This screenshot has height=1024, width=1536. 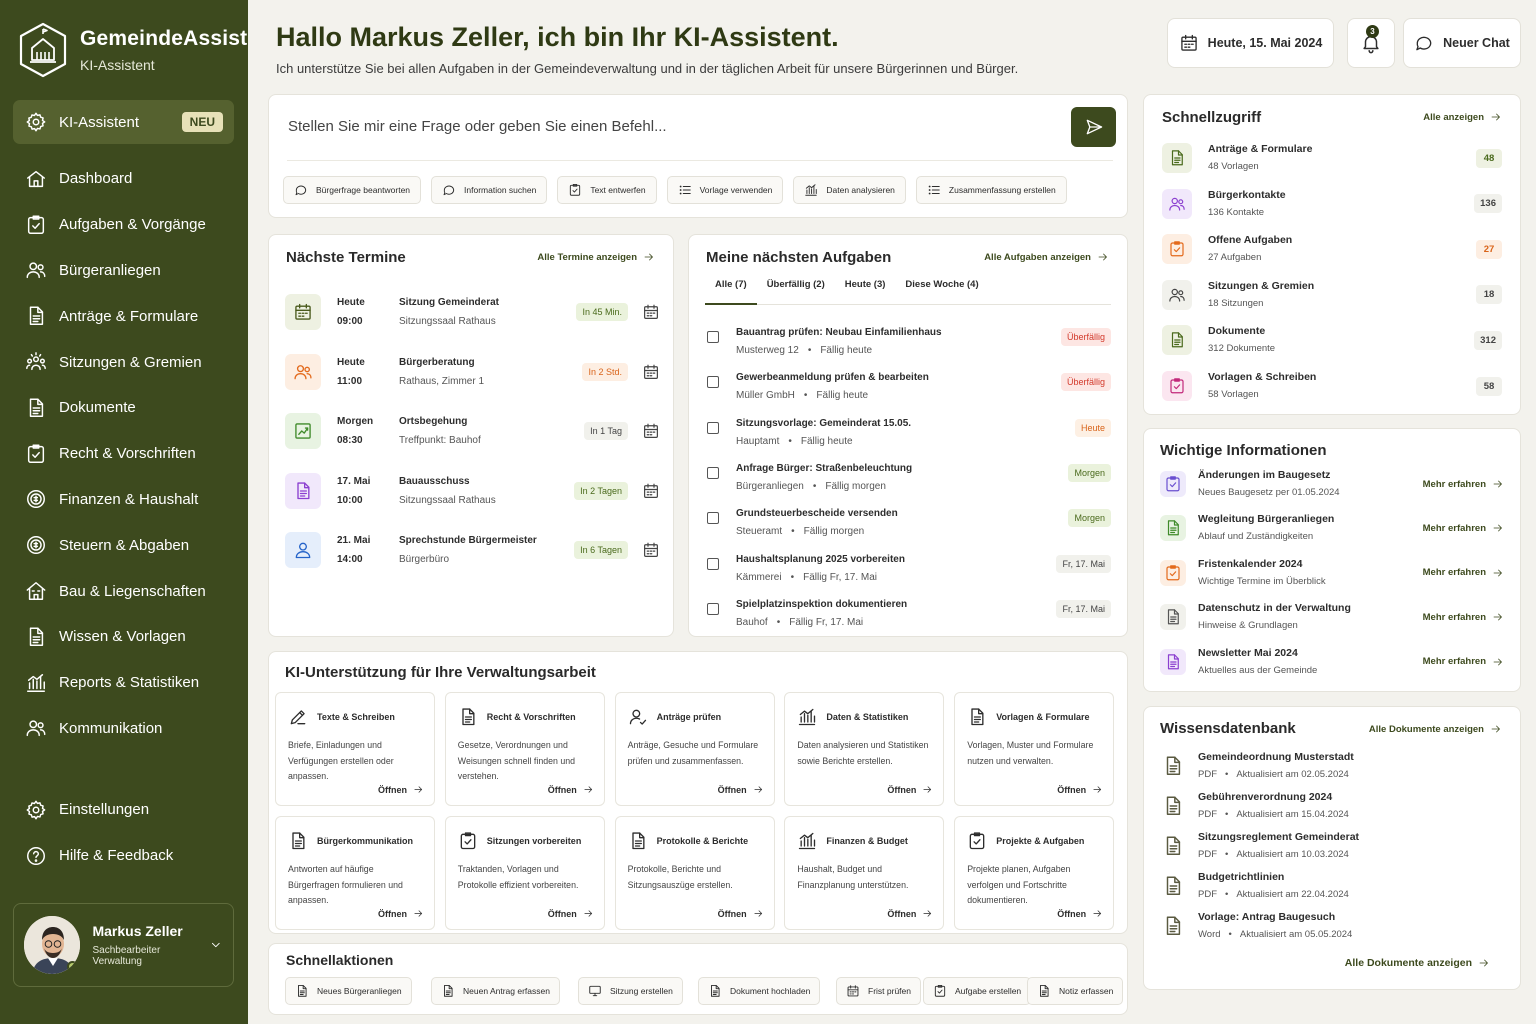 What do you see at coordinates (849, 190) in the screenshot?
I see `chip-daten-analysieren: Daten analysieren` at bounding box center [849, 190].